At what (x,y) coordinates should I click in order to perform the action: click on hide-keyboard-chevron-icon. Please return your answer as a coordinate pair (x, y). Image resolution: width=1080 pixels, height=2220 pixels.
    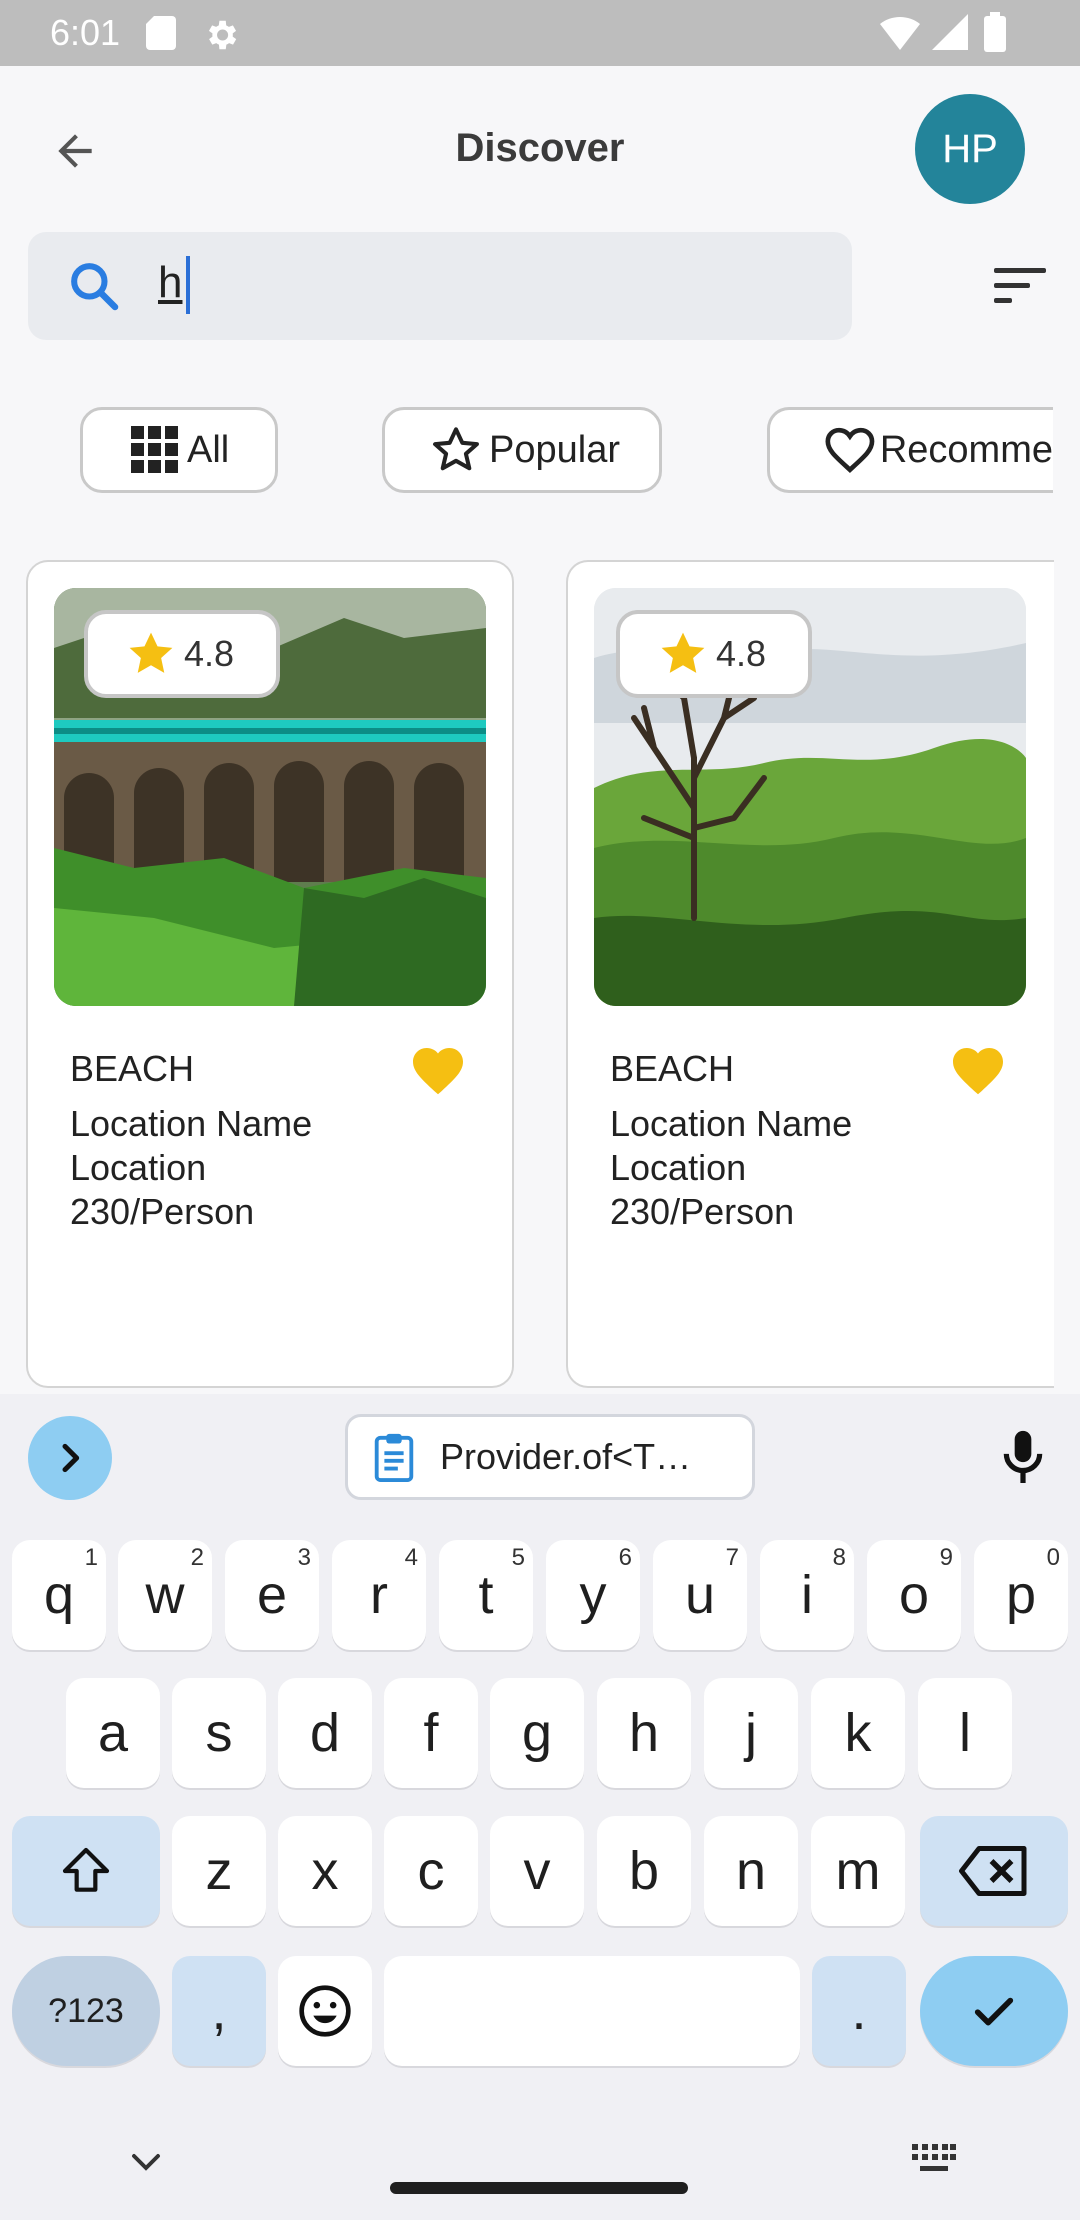
    Looking at the image, I should click on (146, 2162).